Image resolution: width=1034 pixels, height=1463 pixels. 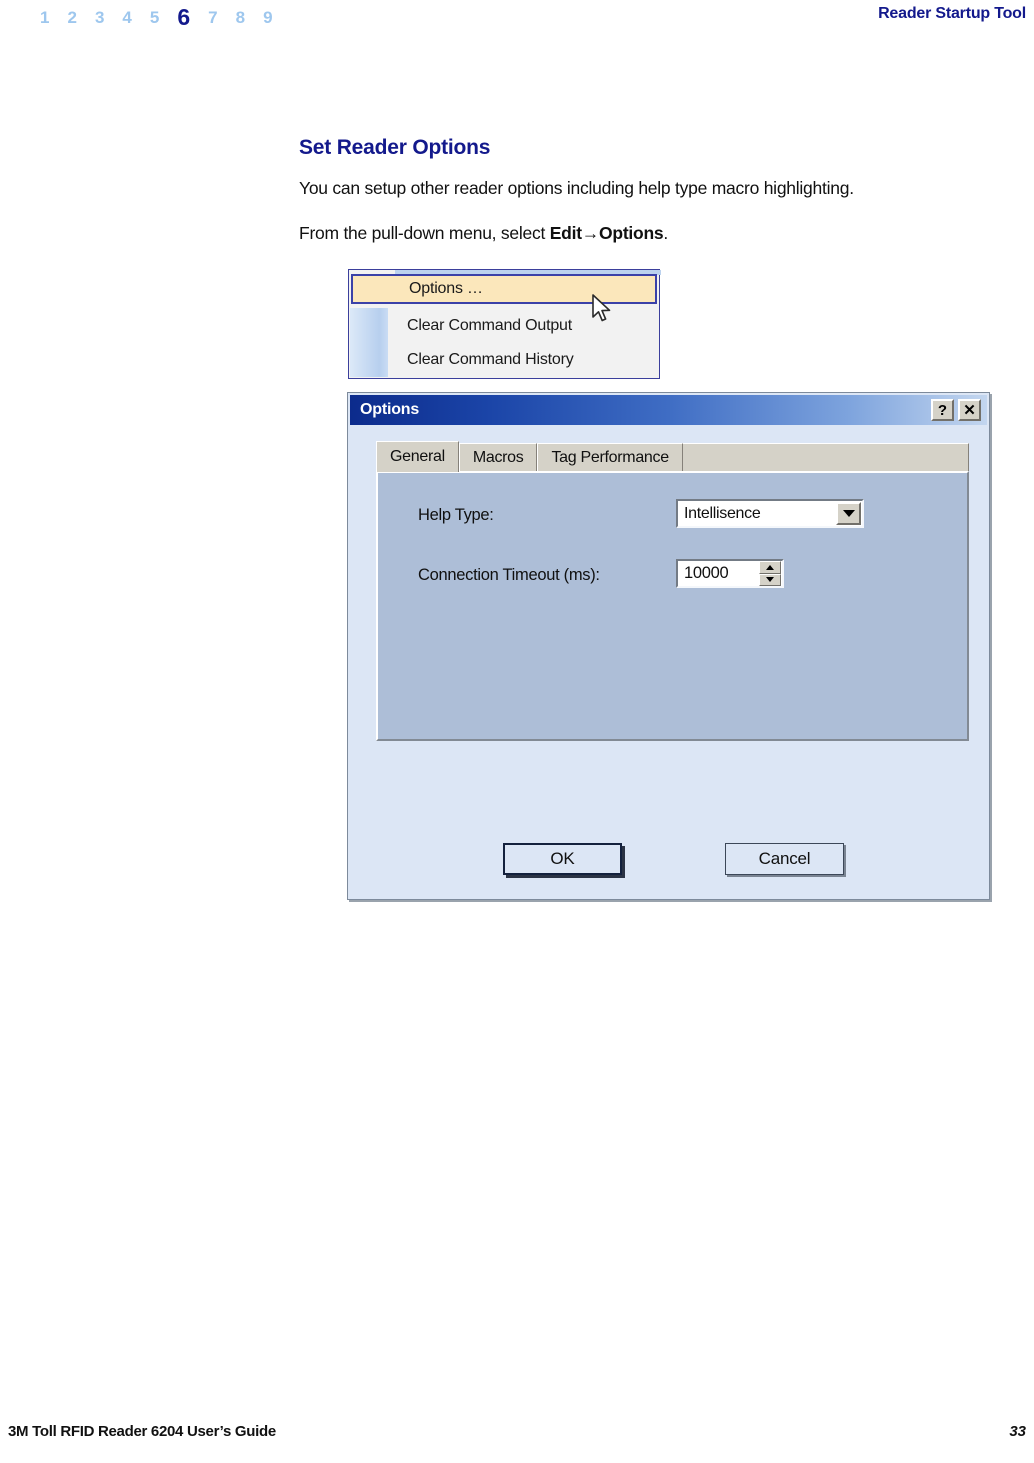 I want to click on tab-macros: Macros, so click(x=498, y=457).